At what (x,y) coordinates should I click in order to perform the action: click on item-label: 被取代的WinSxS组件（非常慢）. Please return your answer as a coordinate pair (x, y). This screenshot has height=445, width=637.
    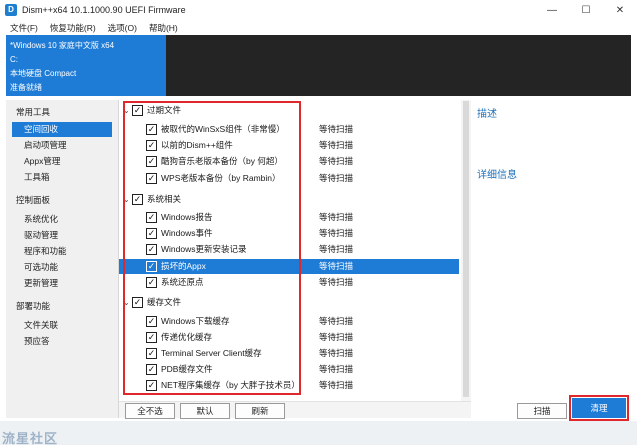
    Looking at the image, I should click on (223, 129).